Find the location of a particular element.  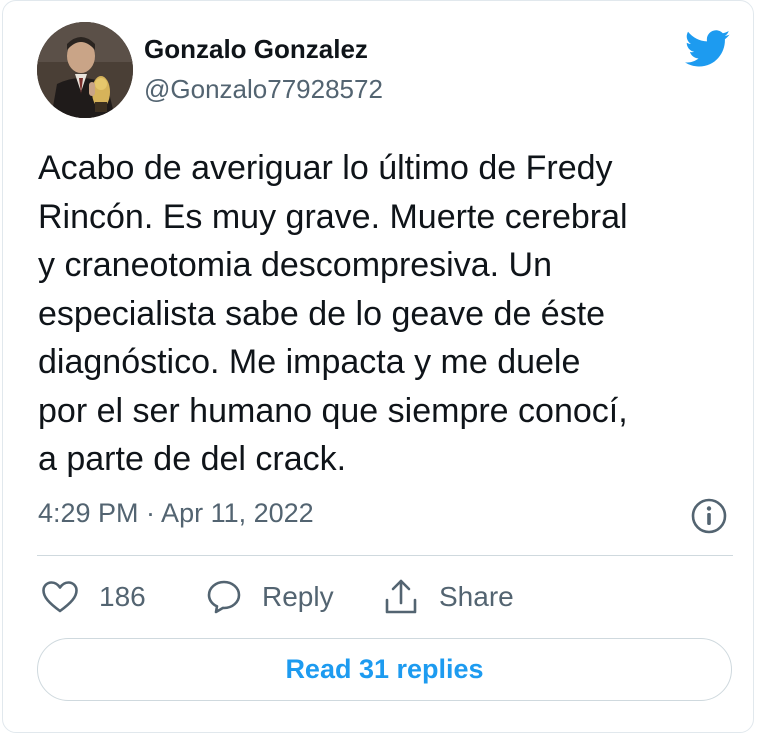

info-icon is located at coordinates (709, 516).